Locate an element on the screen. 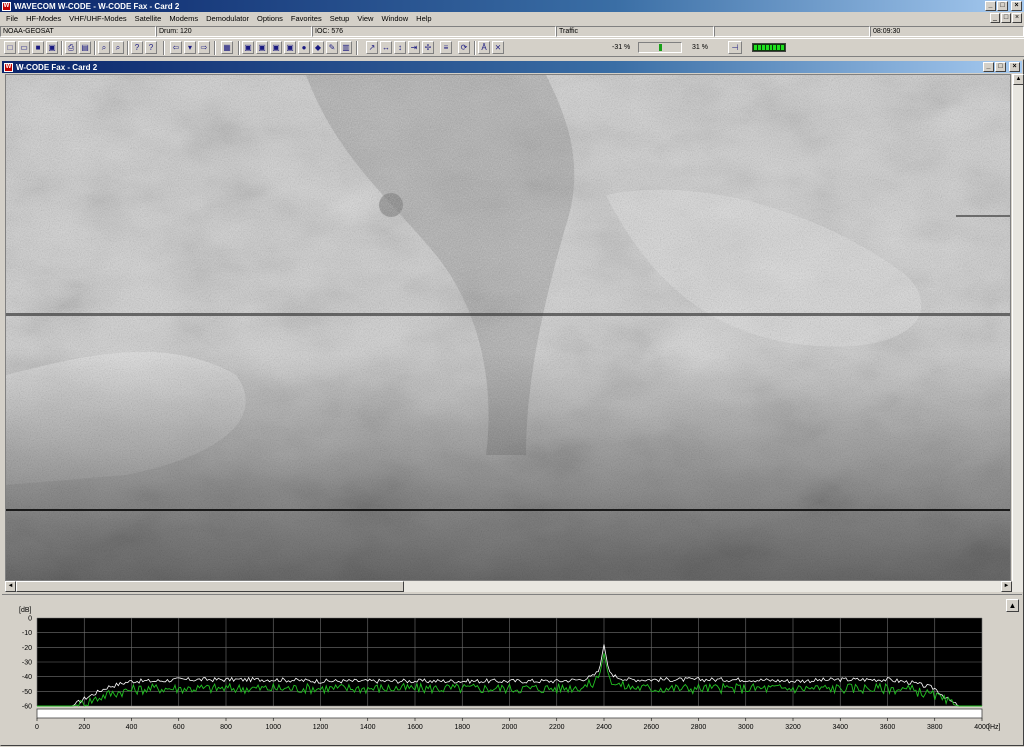 The image size is (1024, 747). menu-demodulator: Demodulator is located at coordinates (227, 18).